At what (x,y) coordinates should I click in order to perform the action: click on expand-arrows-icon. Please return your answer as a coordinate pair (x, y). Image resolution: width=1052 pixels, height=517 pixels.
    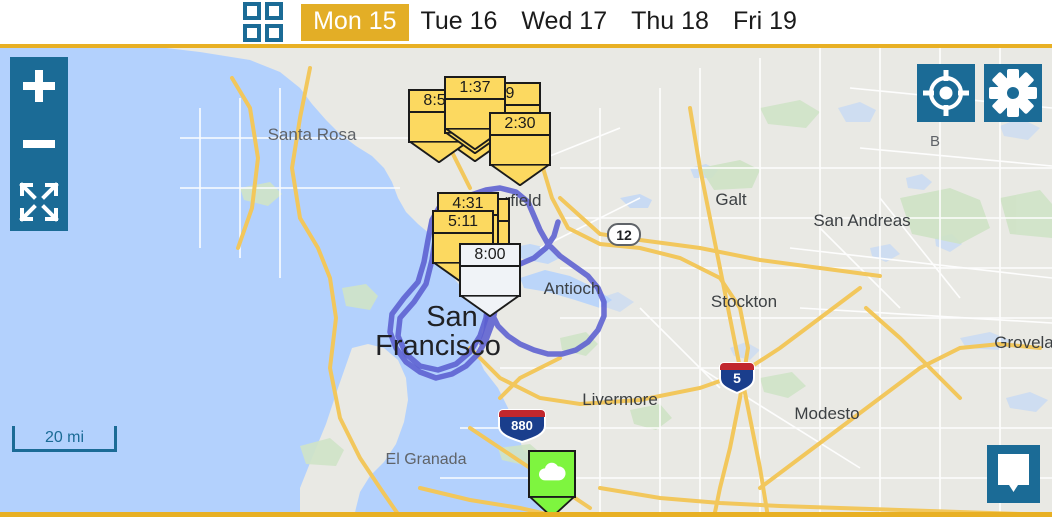
    Looking at the image, I should click on (39, 202).